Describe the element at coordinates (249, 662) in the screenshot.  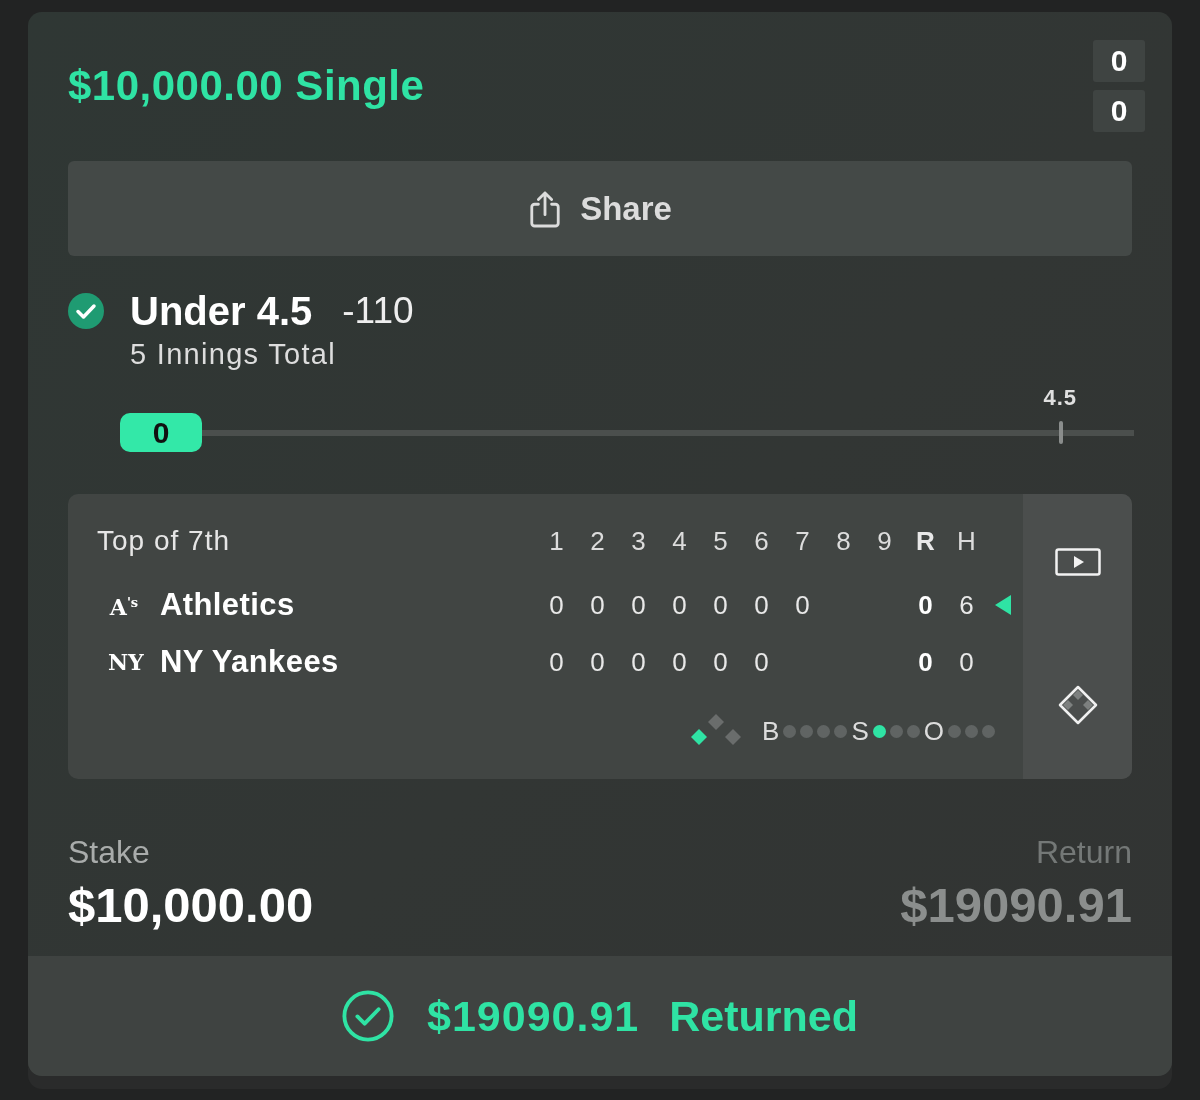
I see `team-name: NY Yankees` at that location.